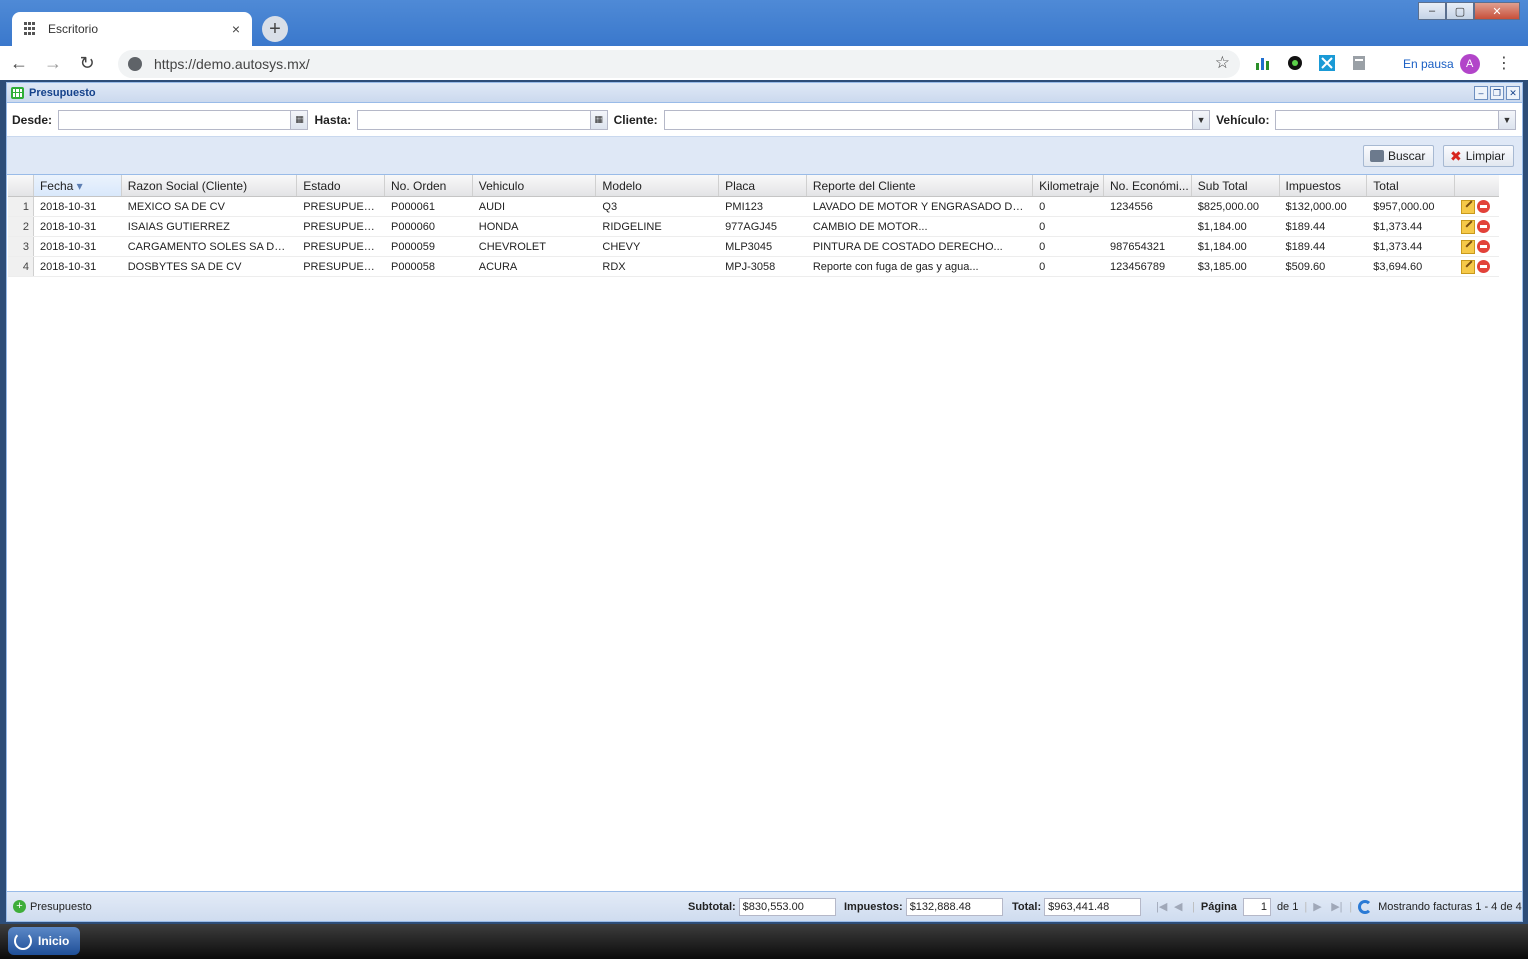 The width and height of the screenshot is (1528, 959). Describe the element at coordinates (1365, 907) in the screenshot. I see `refresh-icon` at that location.